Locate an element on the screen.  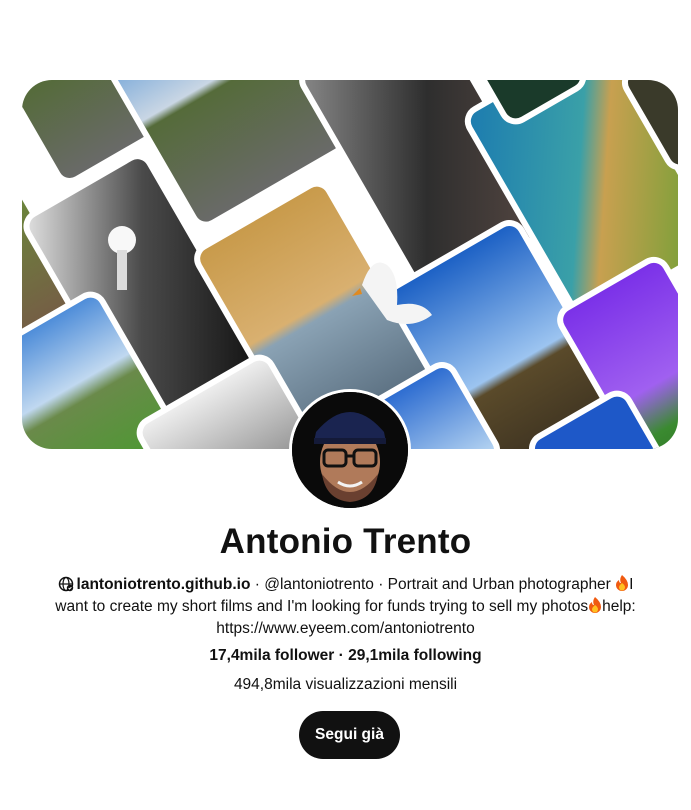
following-count: 29,1mila following is located at coordinates (415, 655).